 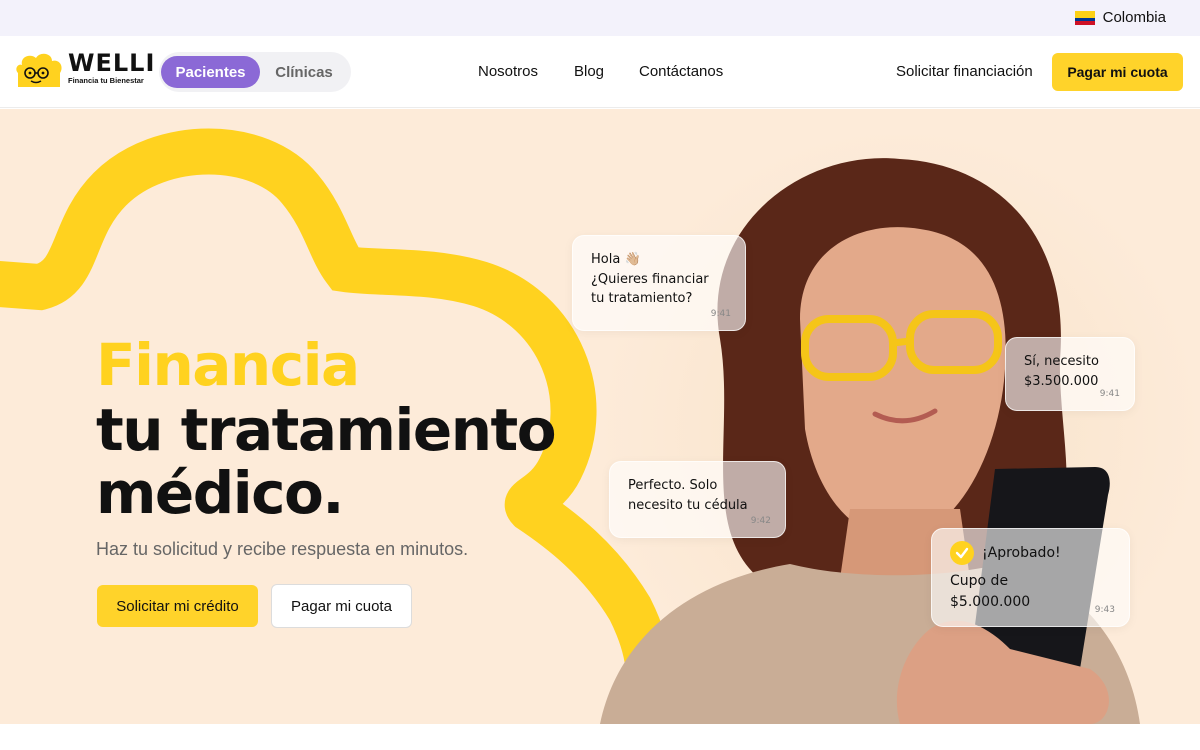 I want to click on chat-time: 9:42, so click(x=760, y=520).